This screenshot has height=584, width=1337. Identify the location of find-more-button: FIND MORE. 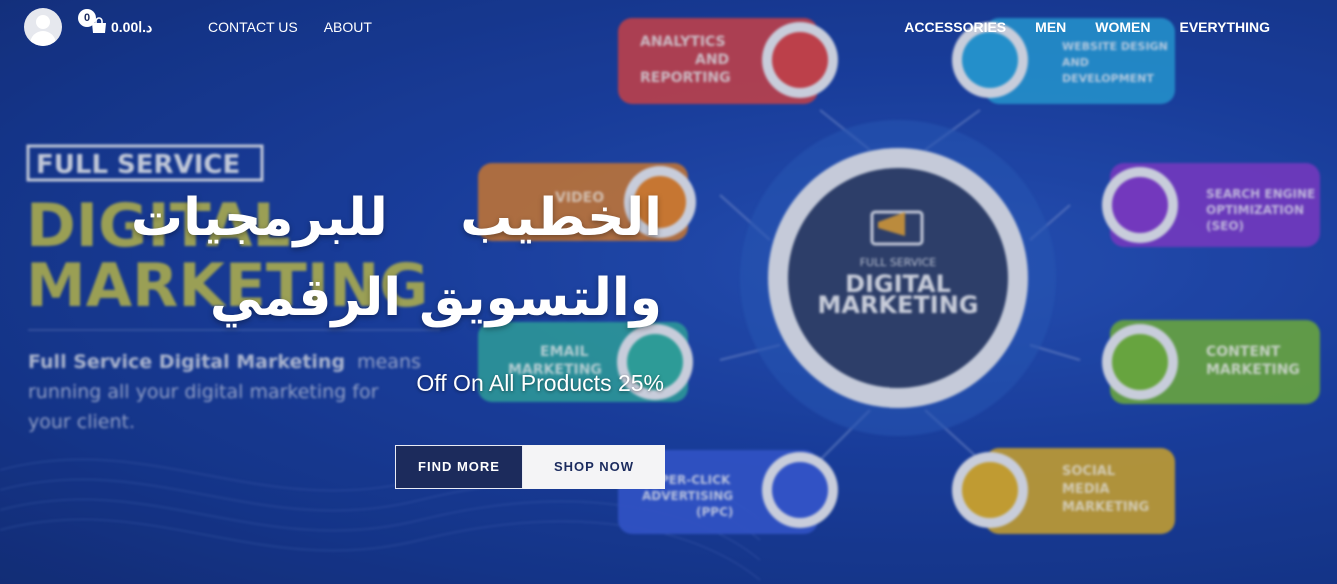
(459, 467).